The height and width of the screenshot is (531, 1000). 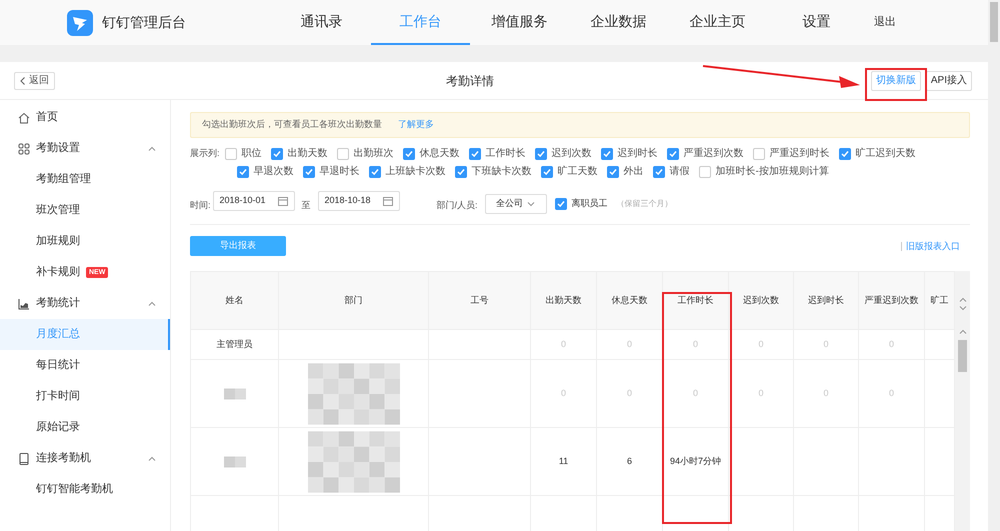 What do you see at coordinates (519, 22) in the screenshot?
I see `nav-tab: 增值服务` at bounding box center [519, 22].